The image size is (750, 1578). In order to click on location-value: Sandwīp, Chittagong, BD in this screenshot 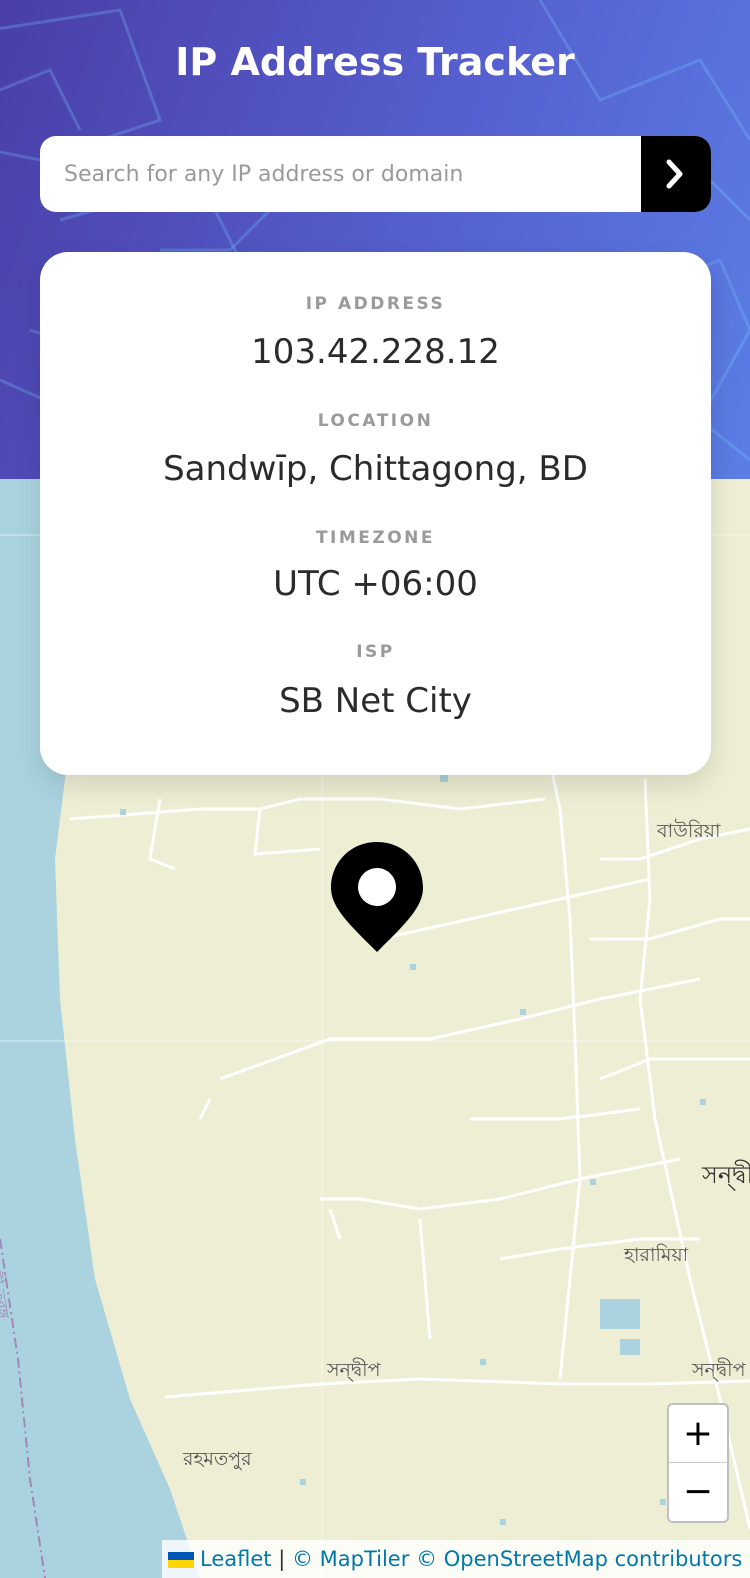, I will do `click(375, 469)`.